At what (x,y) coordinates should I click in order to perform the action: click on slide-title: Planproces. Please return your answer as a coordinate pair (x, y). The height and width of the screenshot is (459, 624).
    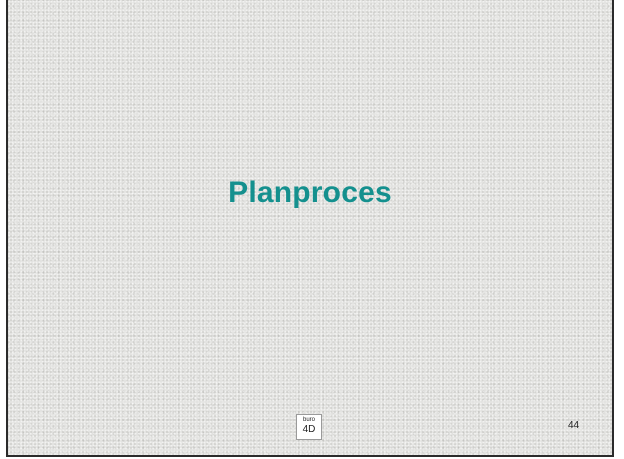
    Looking at the image, I should click on (310, 192).